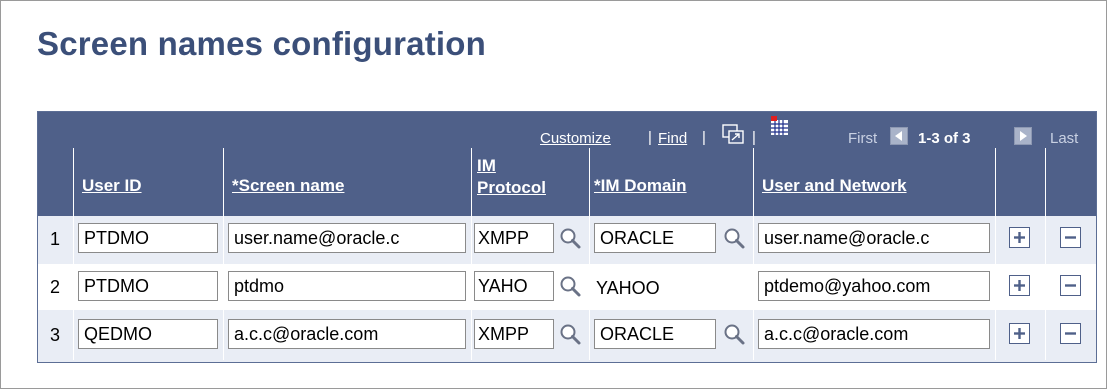 This screenshot has width=1107, height=389. I want to click on last-label: Last, so click(1064, 138).